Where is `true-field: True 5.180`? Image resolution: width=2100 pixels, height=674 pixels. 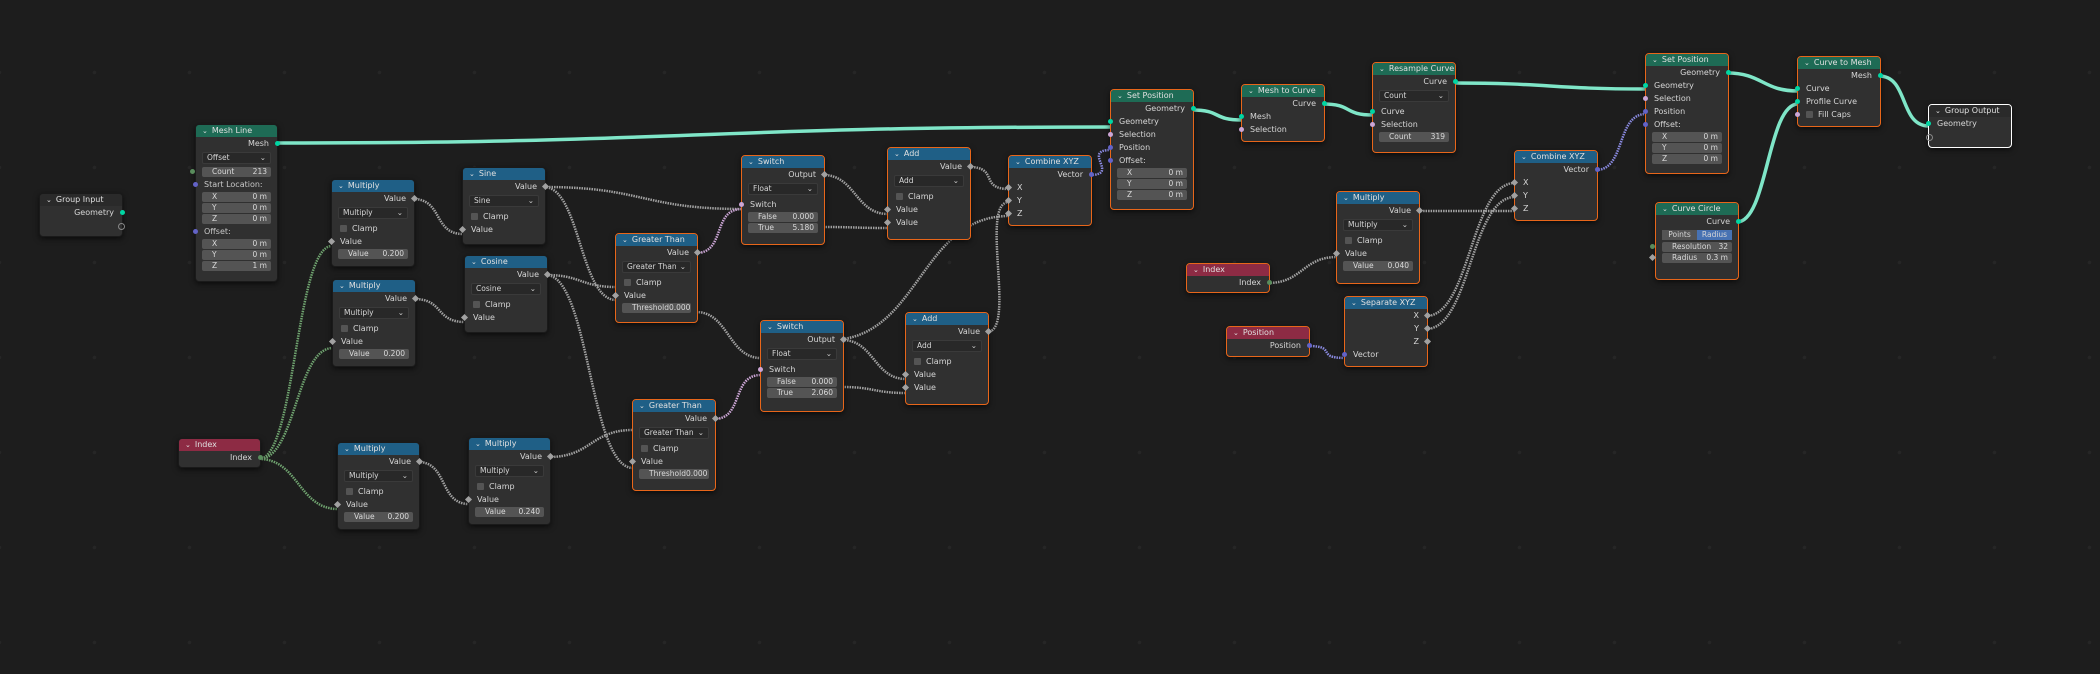
true-field: True 5.180 is located at coordinates (783, 228).